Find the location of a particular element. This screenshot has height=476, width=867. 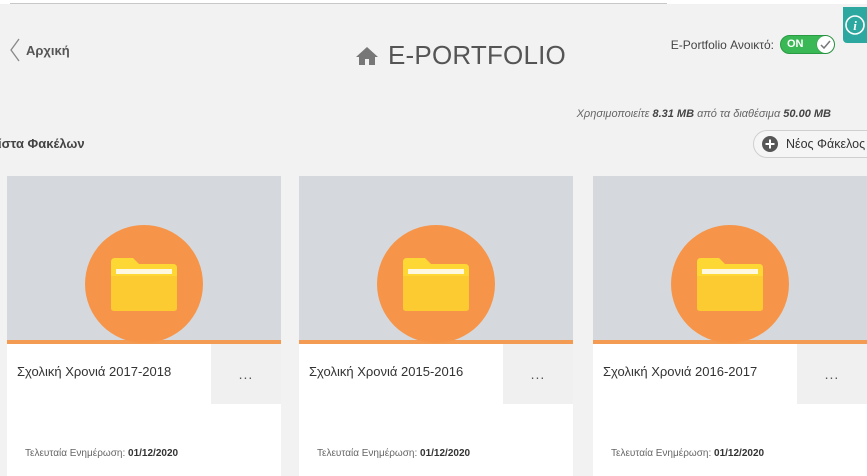

folder-name: Σχολική Χρονιά 2017-2018 is located at coordinates (94, 371).